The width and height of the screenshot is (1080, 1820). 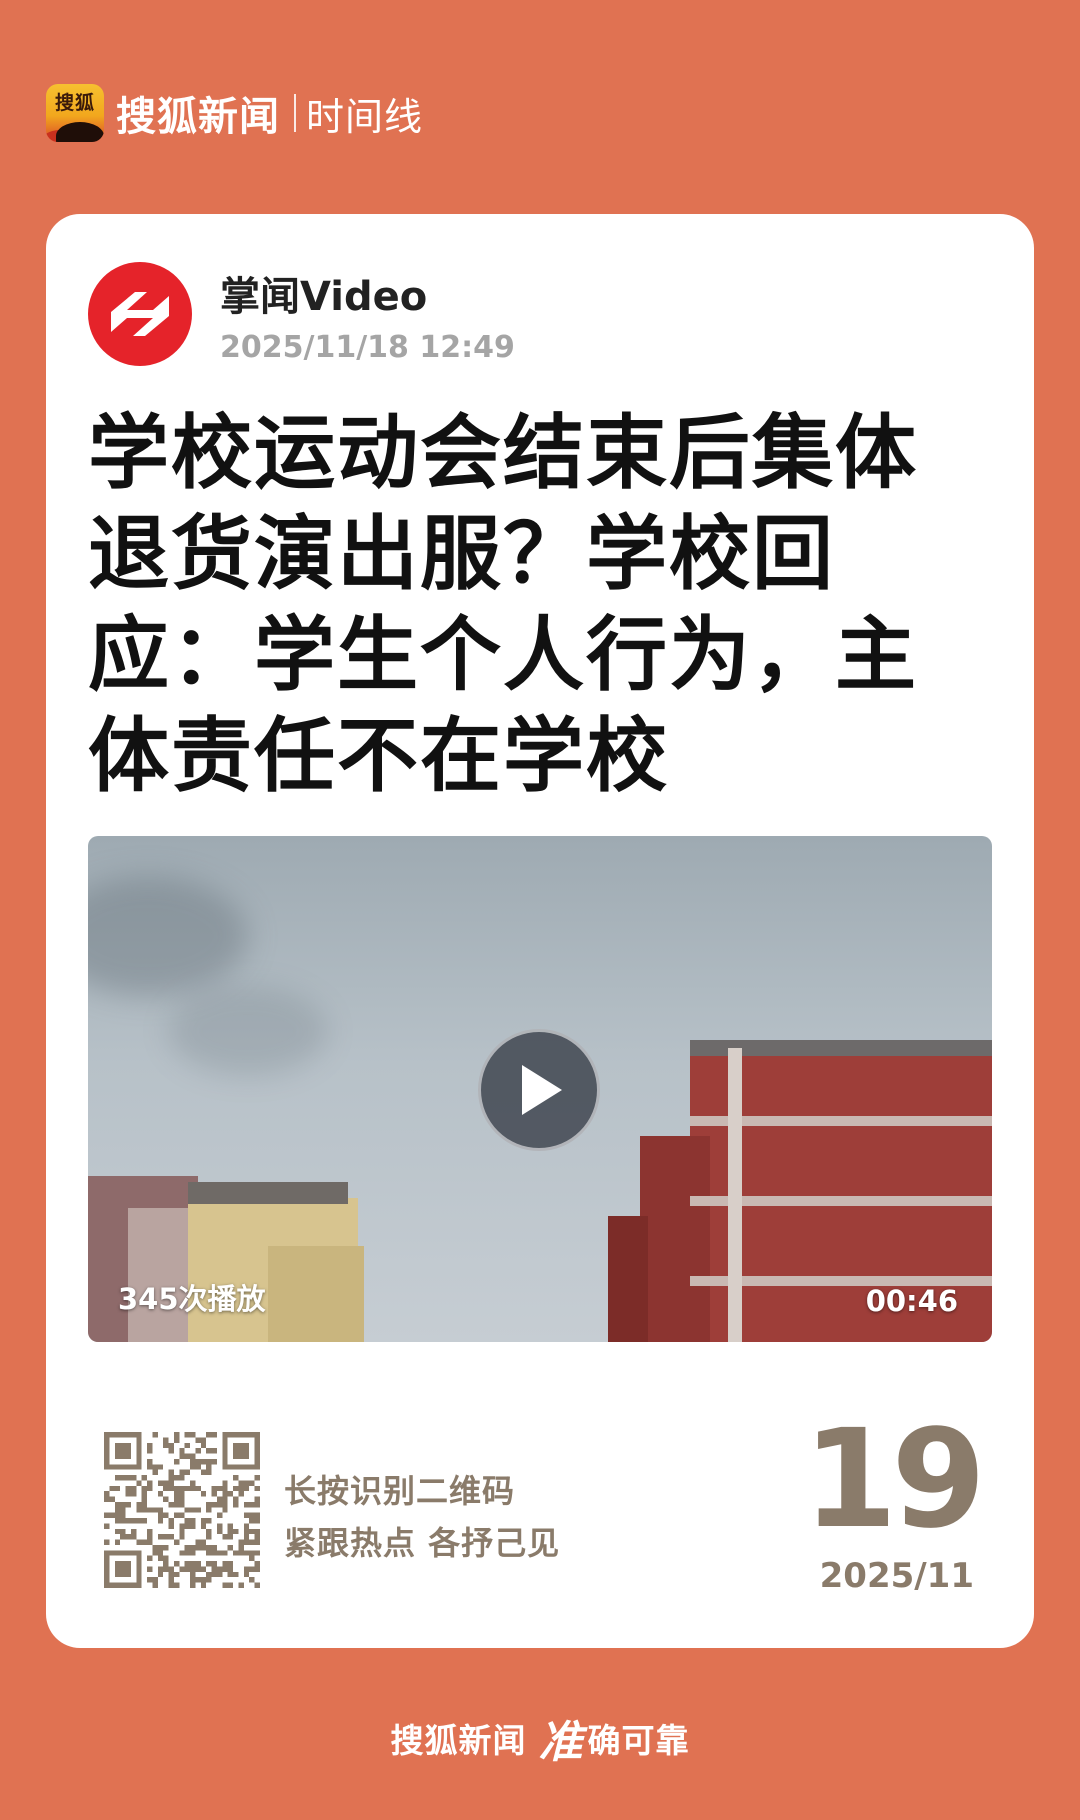 I want to click on footer-slogan: 搜狐新闻 准 确可靠, so click(x=540, y=1738).